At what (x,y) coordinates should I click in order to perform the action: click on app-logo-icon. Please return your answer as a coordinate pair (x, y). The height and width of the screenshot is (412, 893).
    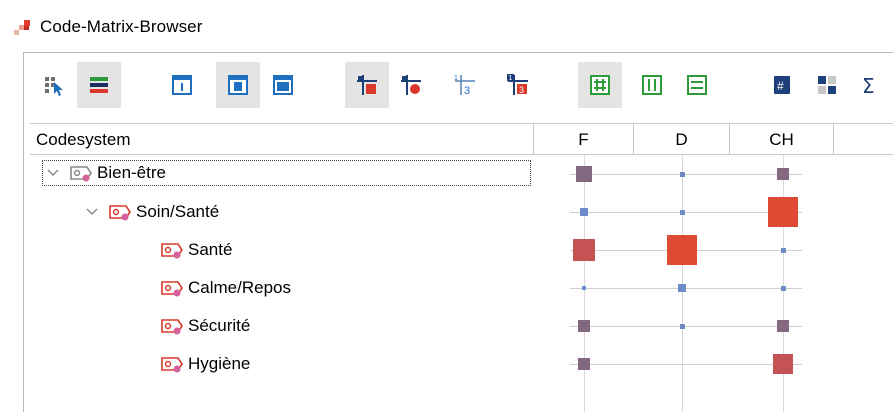
    Looking at the image, I should click on (22, 27).